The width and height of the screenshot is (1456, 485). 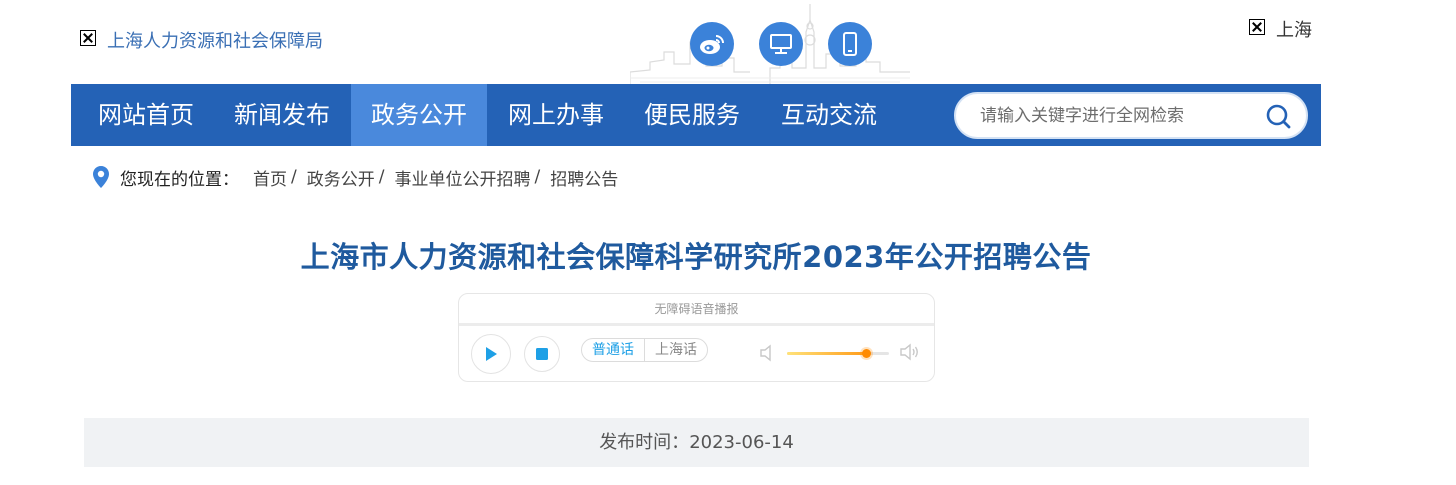 I want to click on city-label: 上海, so click(x=1294, y=29).